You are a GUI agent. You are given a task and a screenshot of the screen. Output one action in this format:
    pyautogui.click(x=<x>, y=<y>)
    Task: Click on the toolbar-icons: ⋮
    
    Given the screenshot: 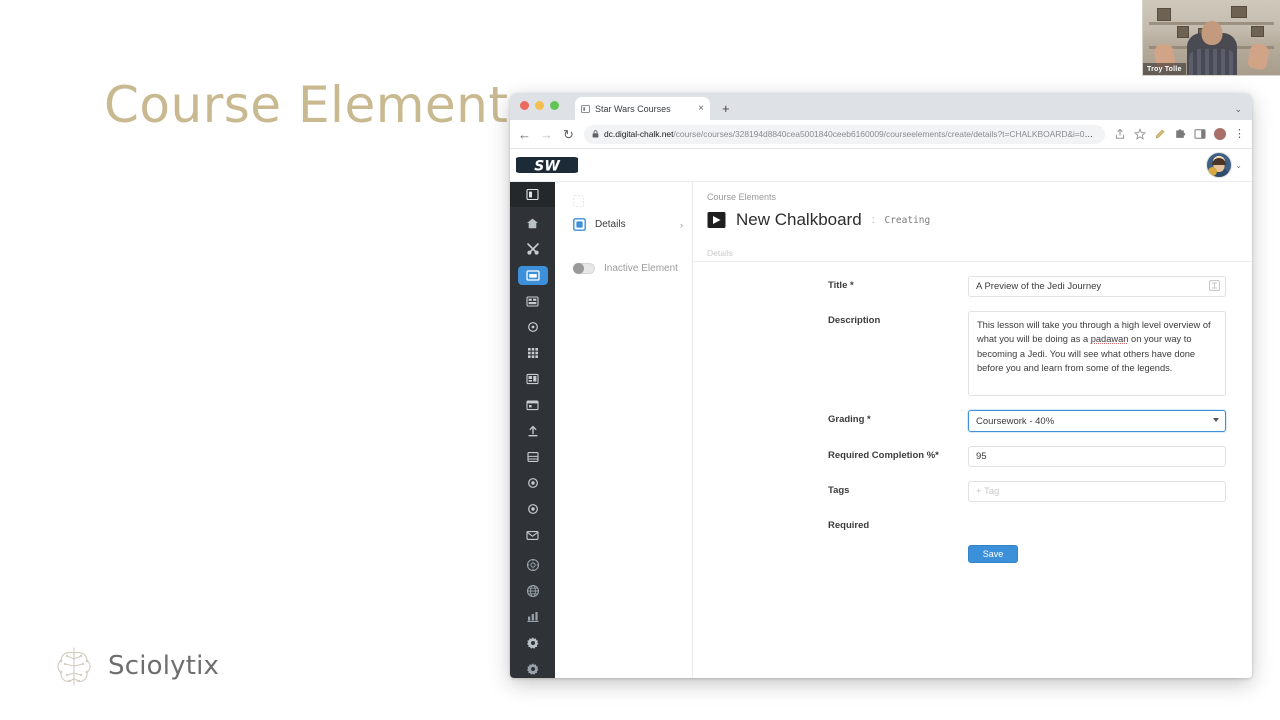 What is the action you would take?
    pyautogui.click(x=1179, y=134)
    